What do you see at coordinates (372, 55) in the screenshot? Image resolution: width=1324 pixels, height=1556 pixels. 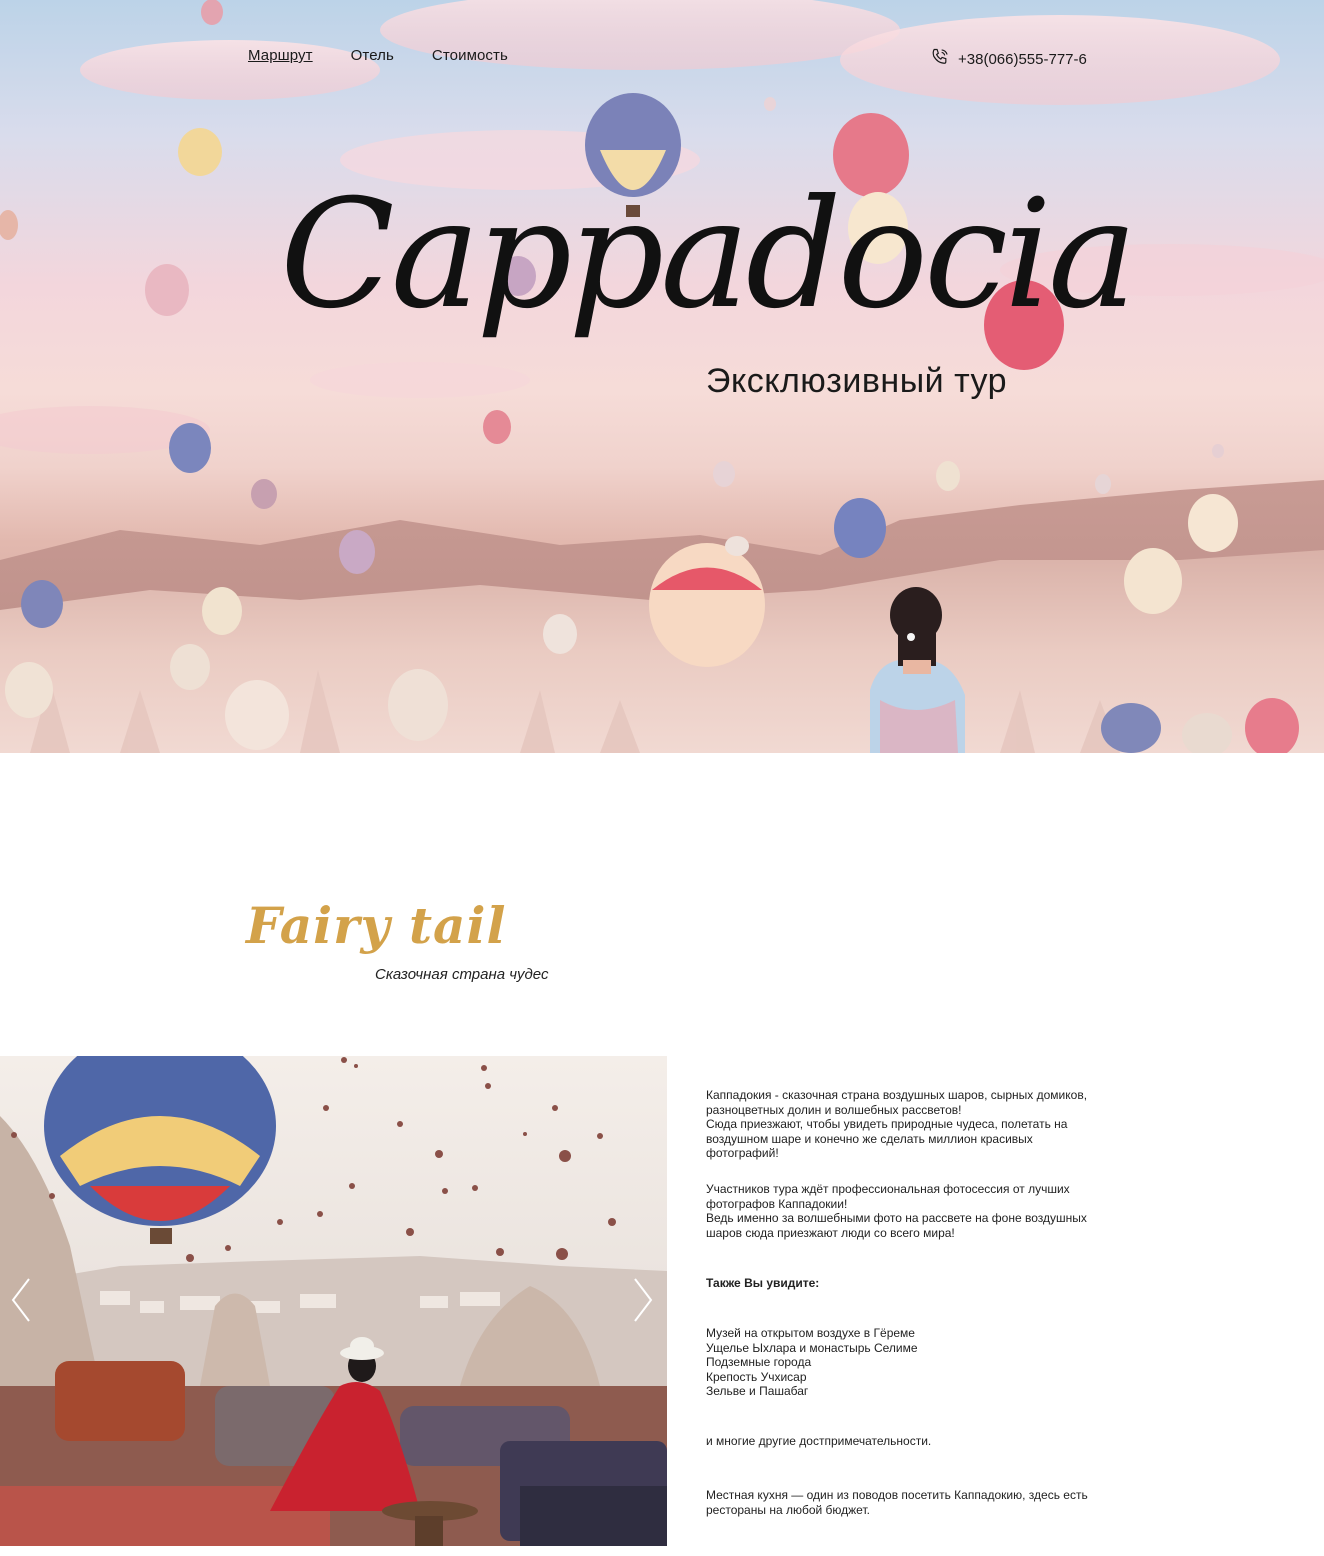 I see `nav-item-hotel: Отель` at bounding box center [372, 55].